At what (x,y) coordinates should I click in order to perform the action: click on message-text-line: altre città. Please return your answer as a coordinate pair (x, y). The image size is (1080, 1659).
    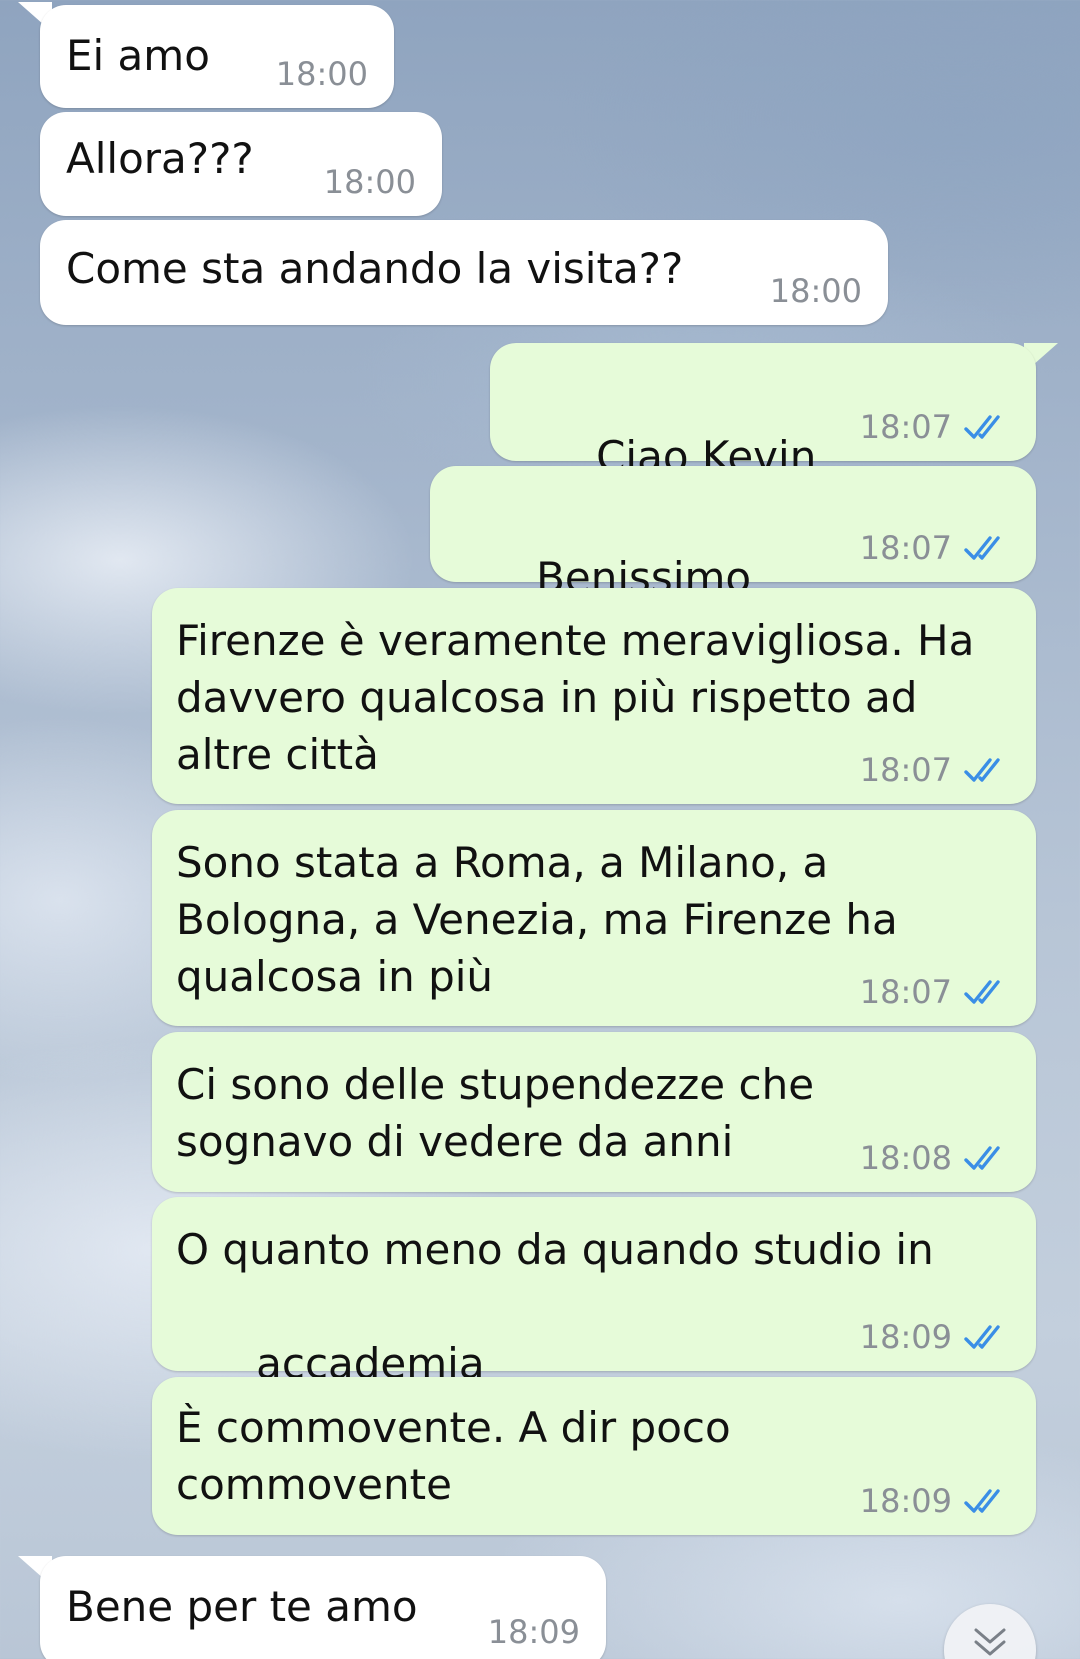
    Looking at the image, I should click on (277, 754).